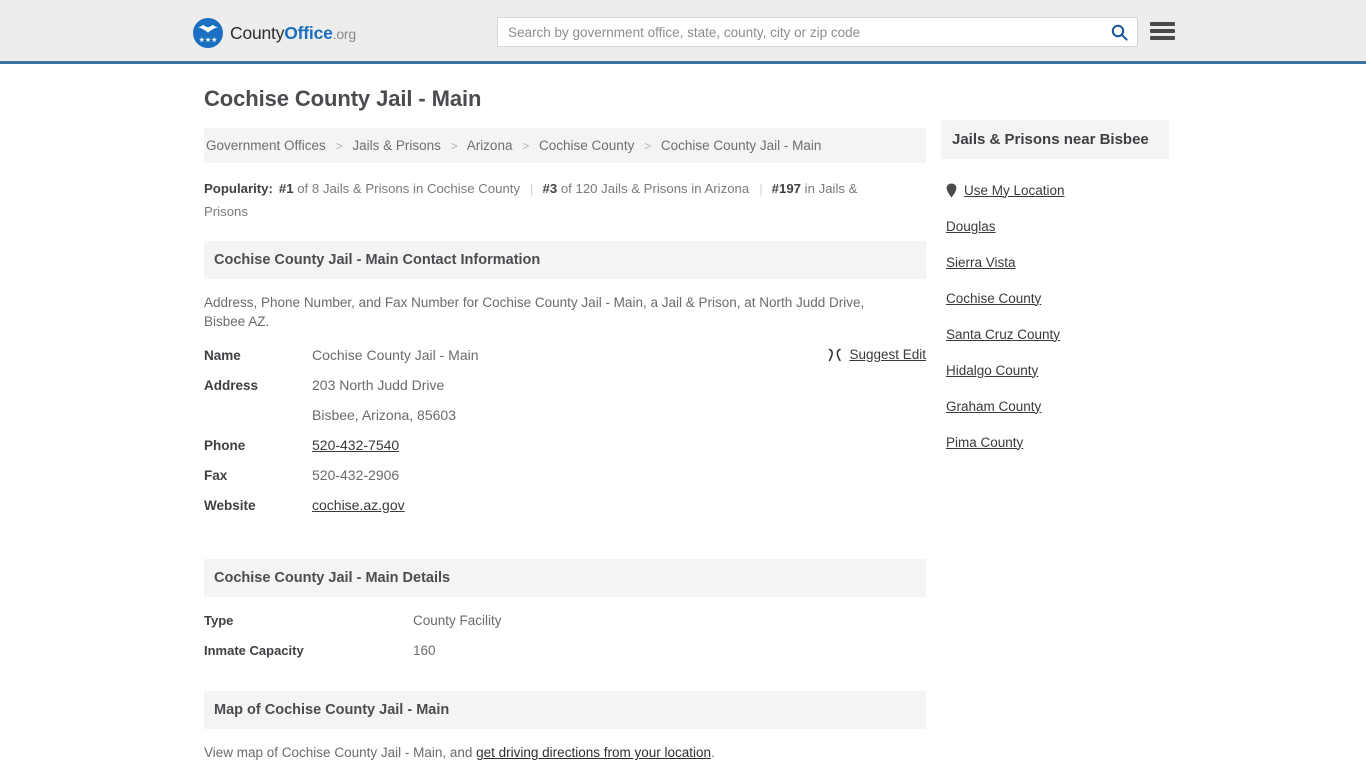  I want to click on breadcrumb-item-government-offices: Government Offices, so click(266, 145).